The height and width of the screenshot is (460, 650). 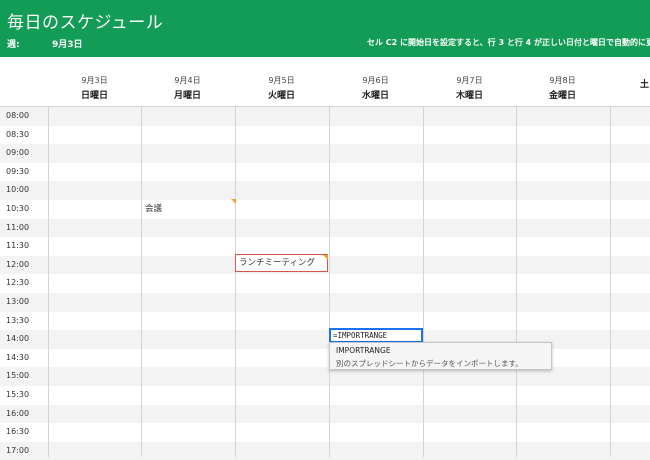 I want to click on time-label-text: 17:00, so click(x=18, y=450).